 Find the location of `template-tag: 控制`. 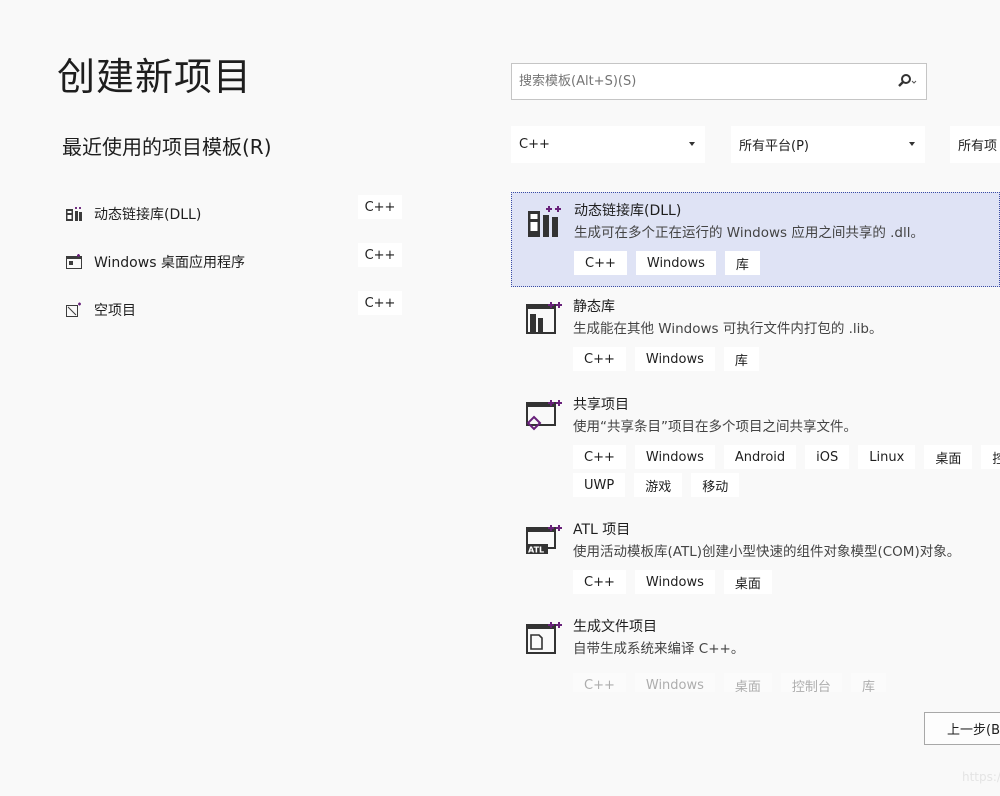

template-tag: 控制 is located at coordinates (990, 457).